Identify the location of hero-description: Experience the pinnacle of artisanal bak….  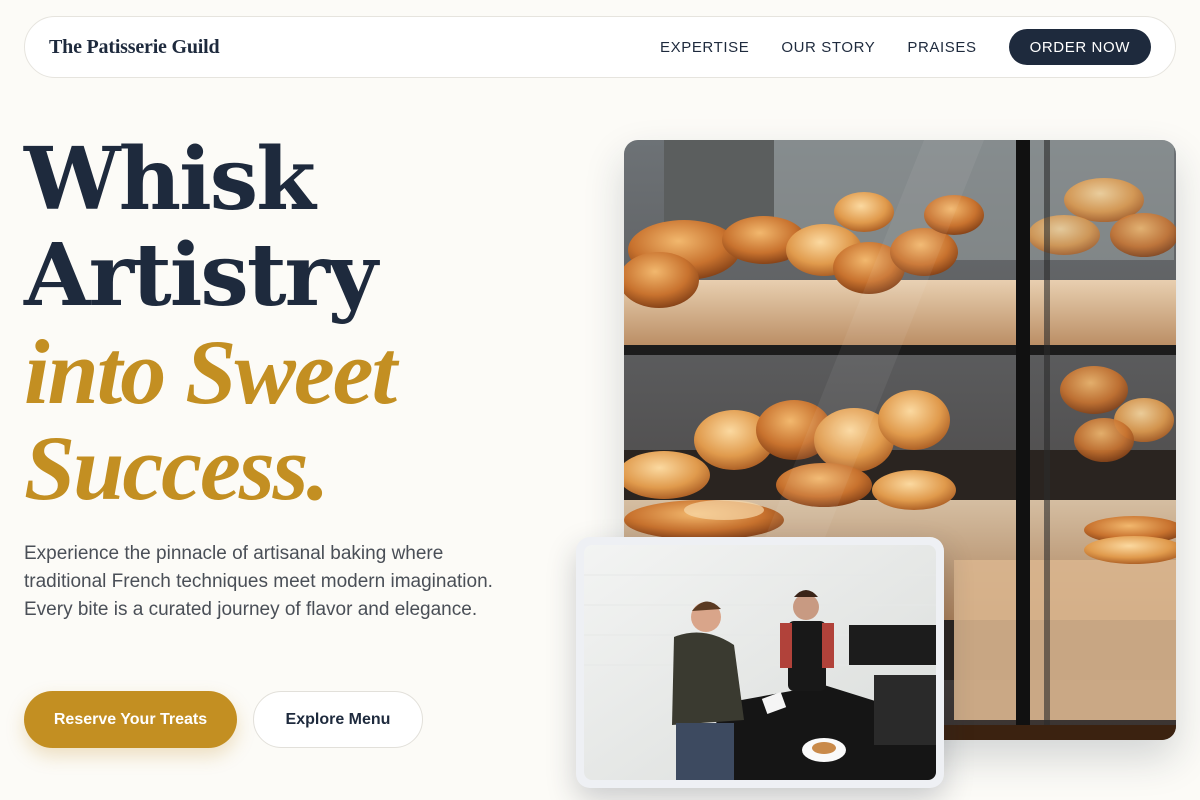
(258, 581).